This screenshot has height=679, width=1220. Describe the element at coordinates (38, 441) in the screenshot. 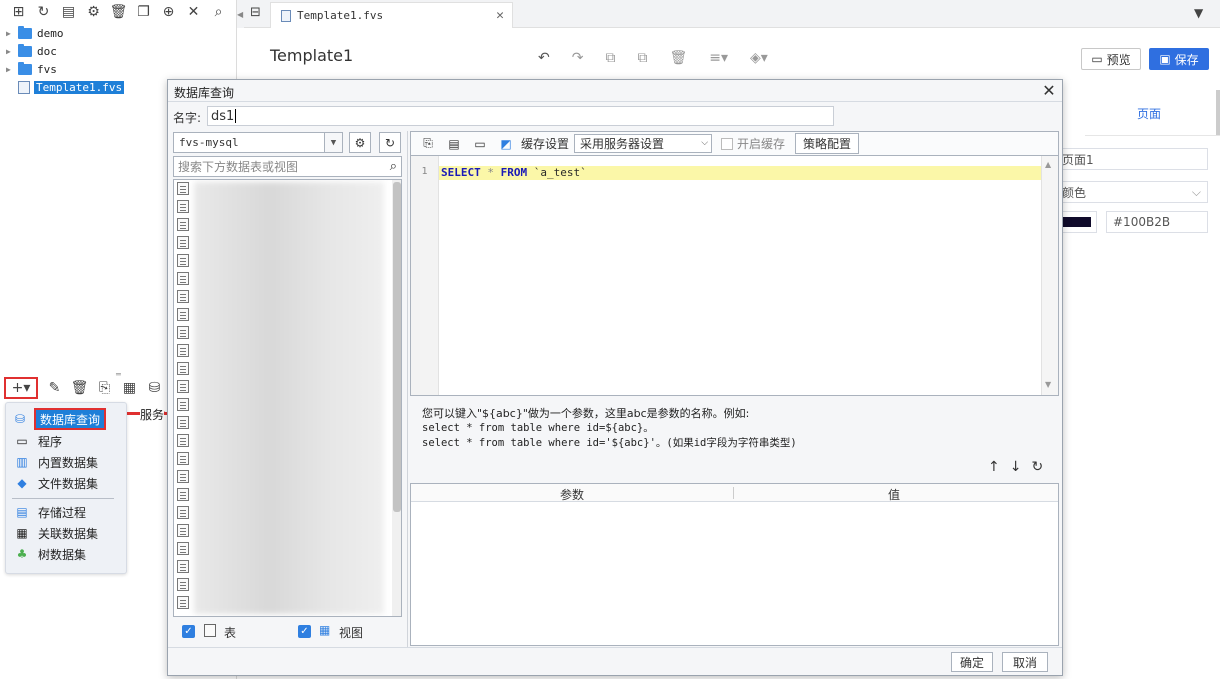

I see `menu-item-program: ▭ 程序` at that location.